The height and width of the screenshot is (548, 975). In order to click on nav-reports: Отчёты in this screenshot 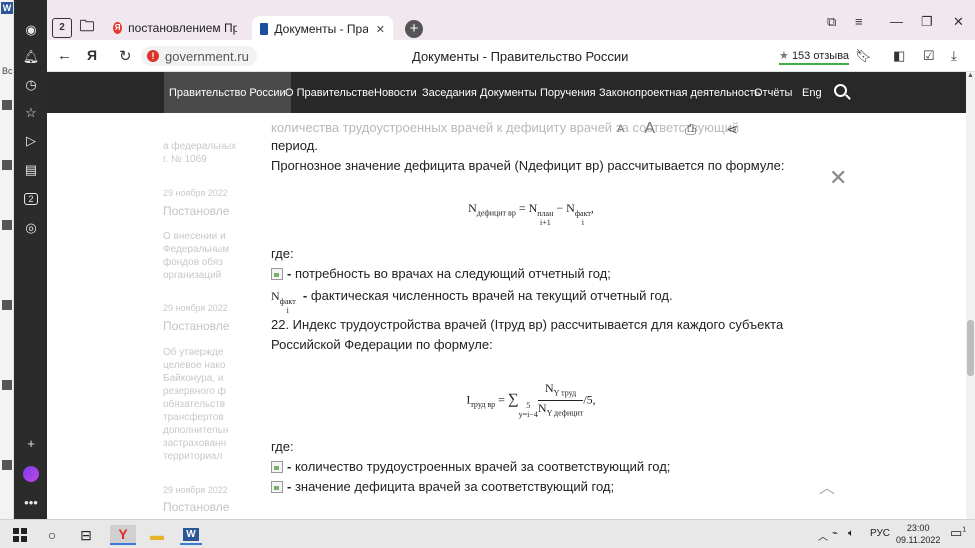, I will do `click(773, 92)`.